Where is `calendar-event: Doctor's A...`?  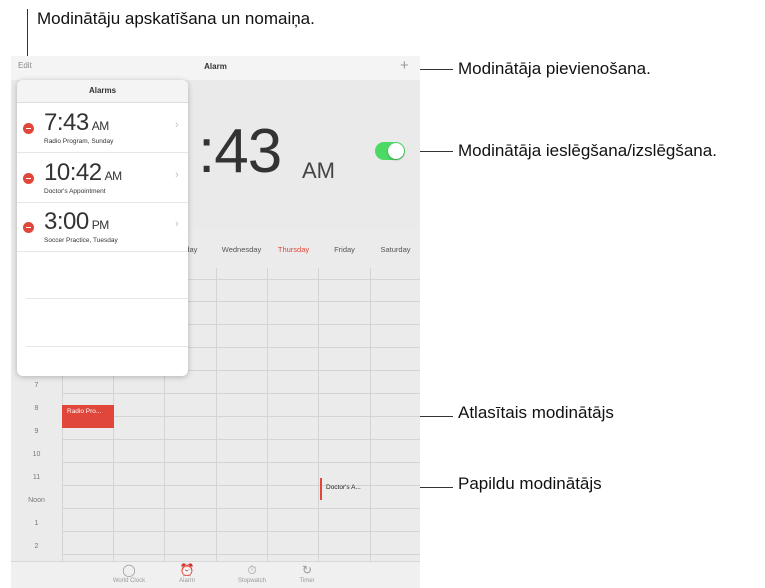 calendar-event: Doctor's A... is located at coordinates (345, 489).